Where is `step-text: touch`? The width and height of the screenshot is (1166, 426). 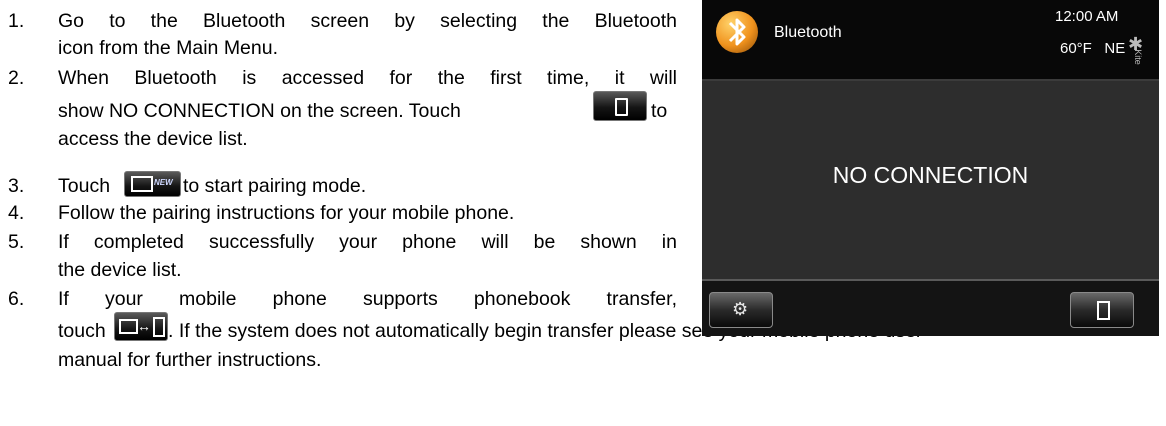
step-text: touch is located at coordinates (82, 331).